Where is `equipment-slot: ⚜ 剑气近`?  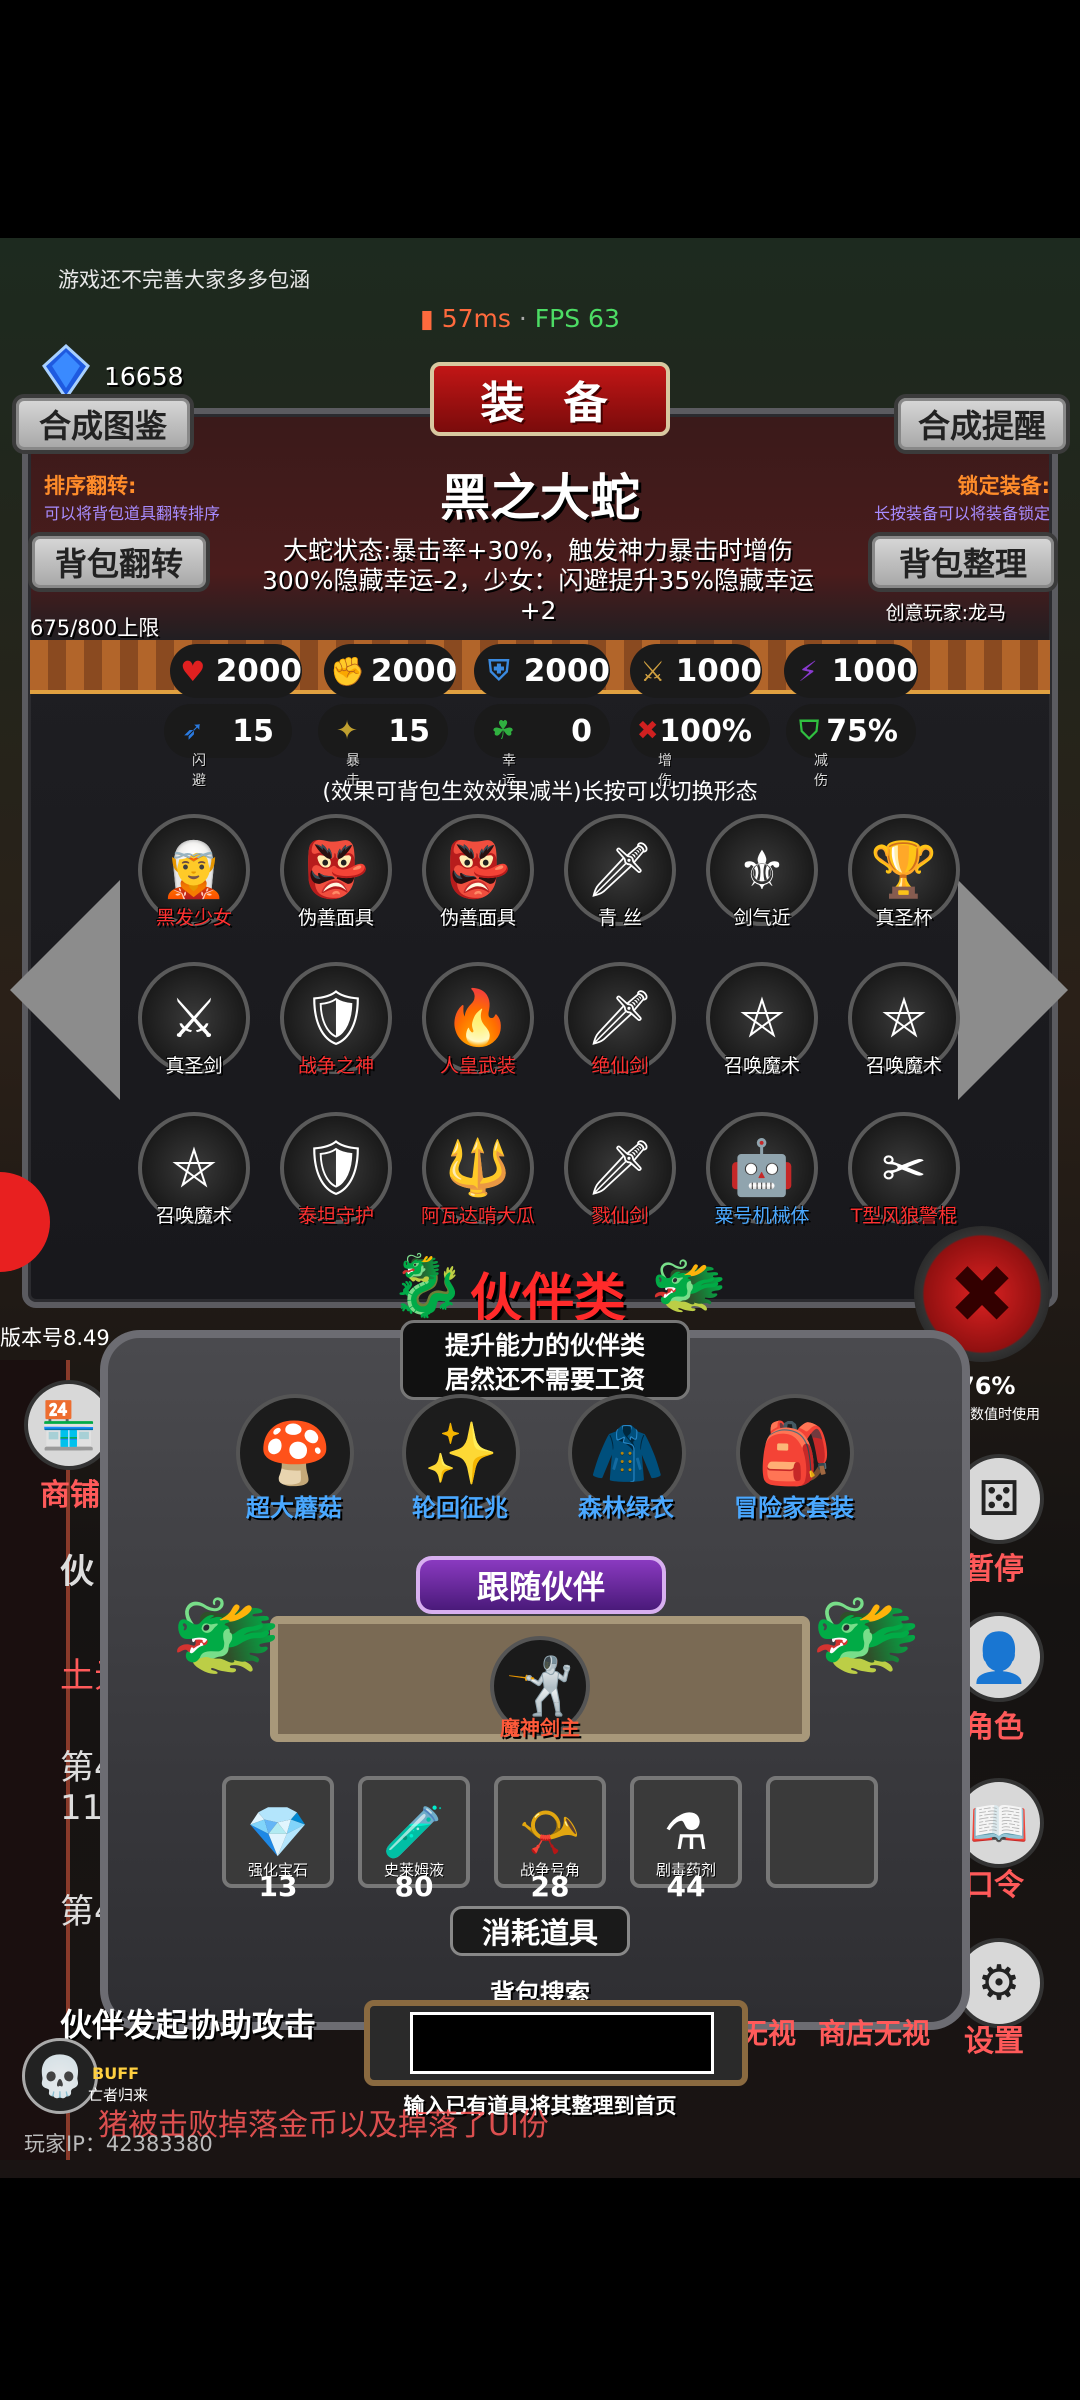 equipment-slot: ⚜ 剑气近 is located at coordinates (762, 871).